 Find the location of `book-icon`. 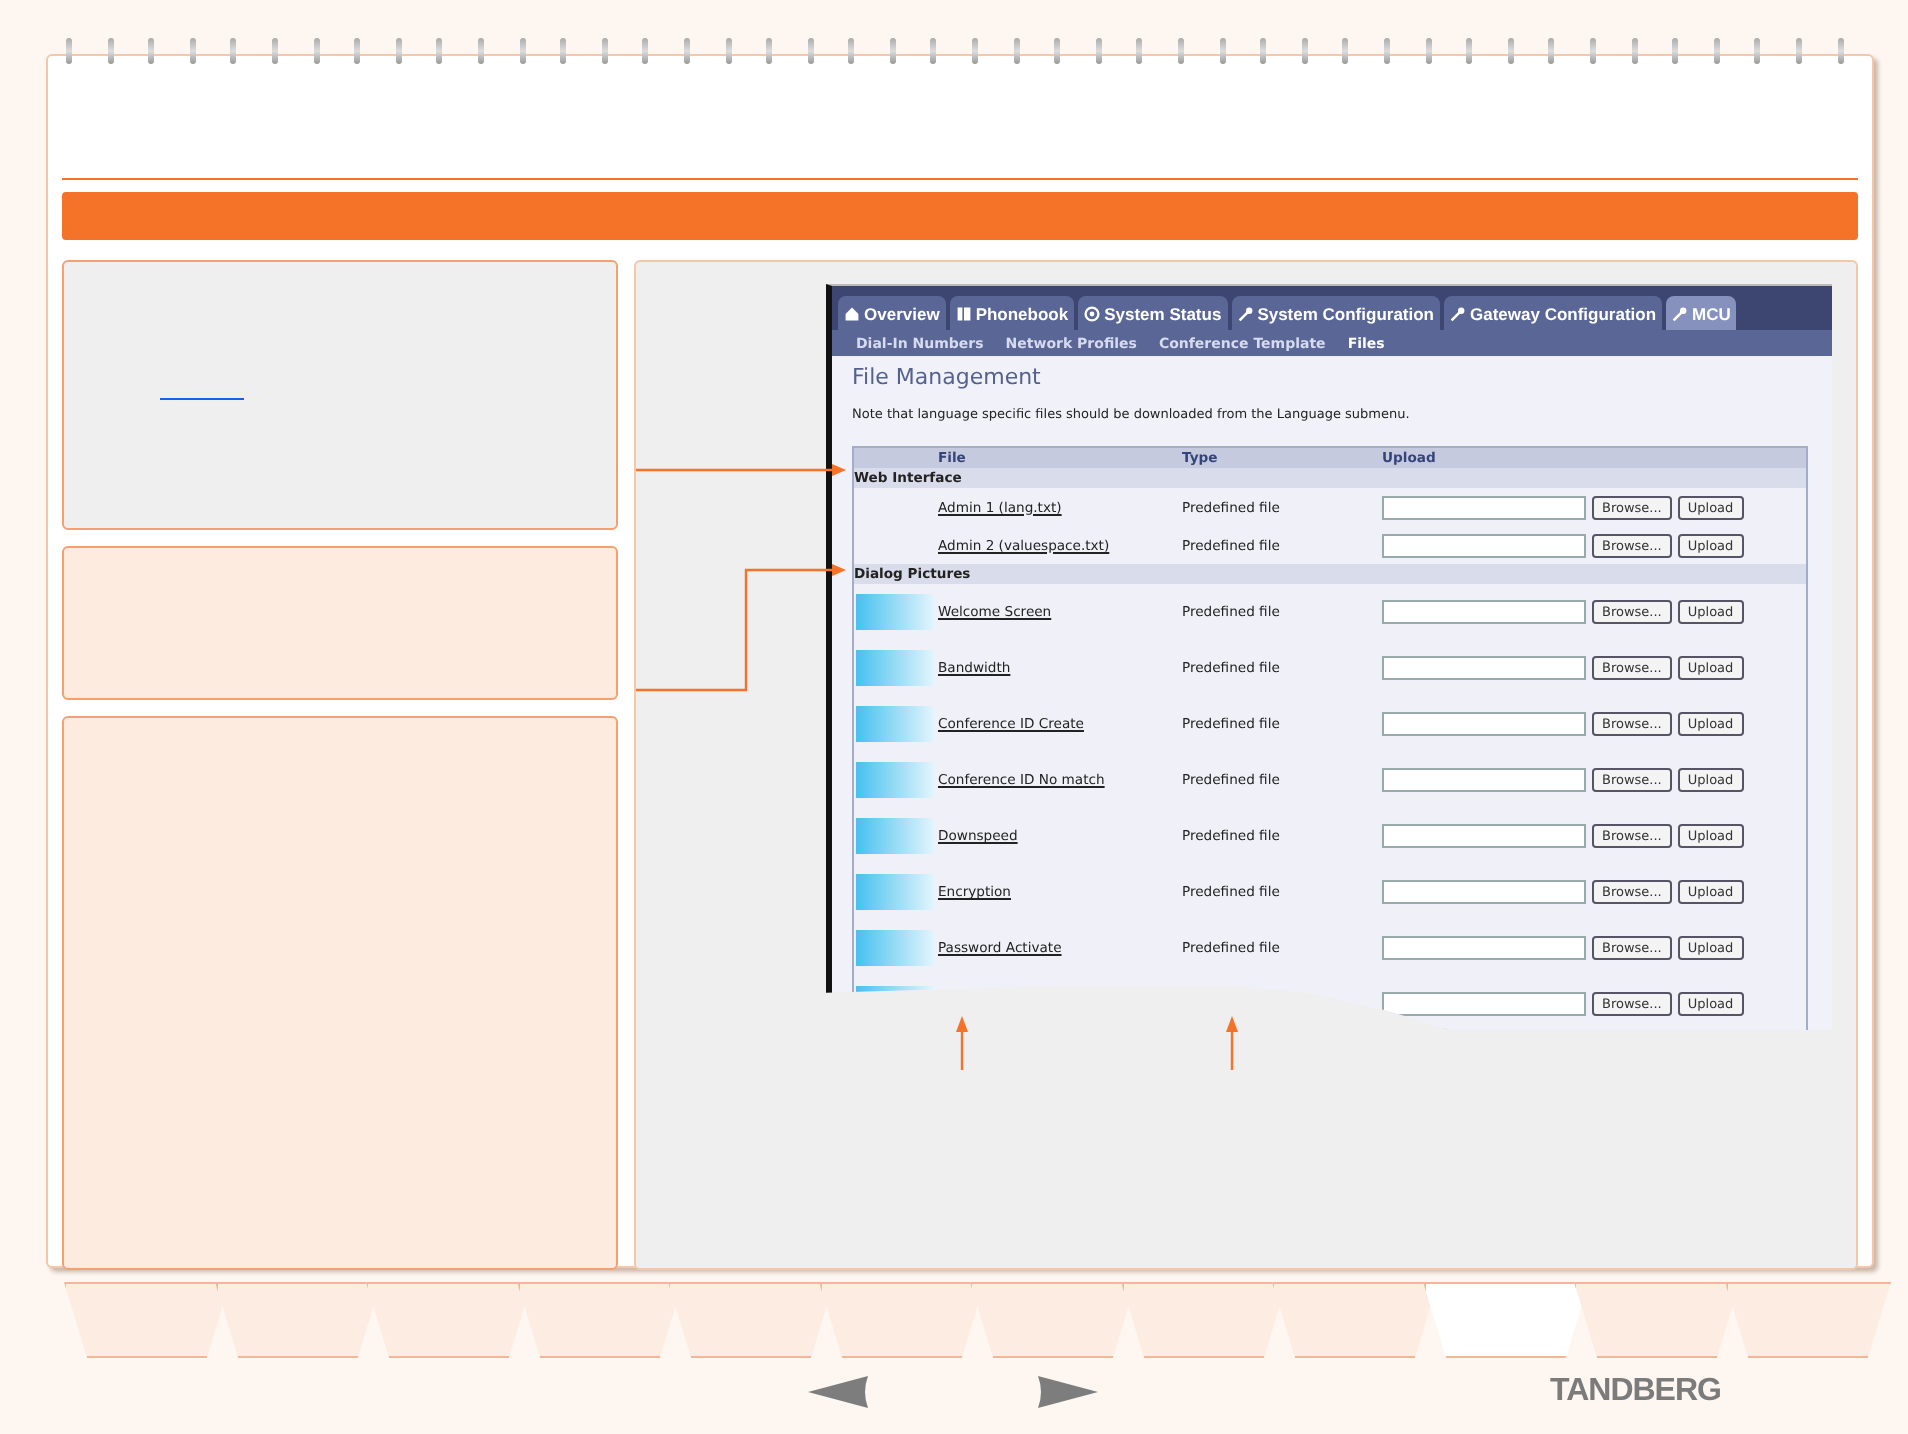

book-icon is located at coordinates (963, 313).